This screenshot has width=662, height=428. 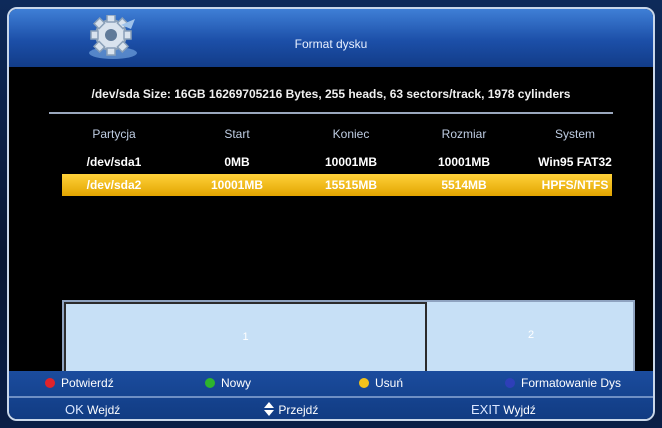 What do you see at coordinates (575, 162) in the screenshot?
I see `cell-system: Win95 FAT32` at bounding box center [575, 162].